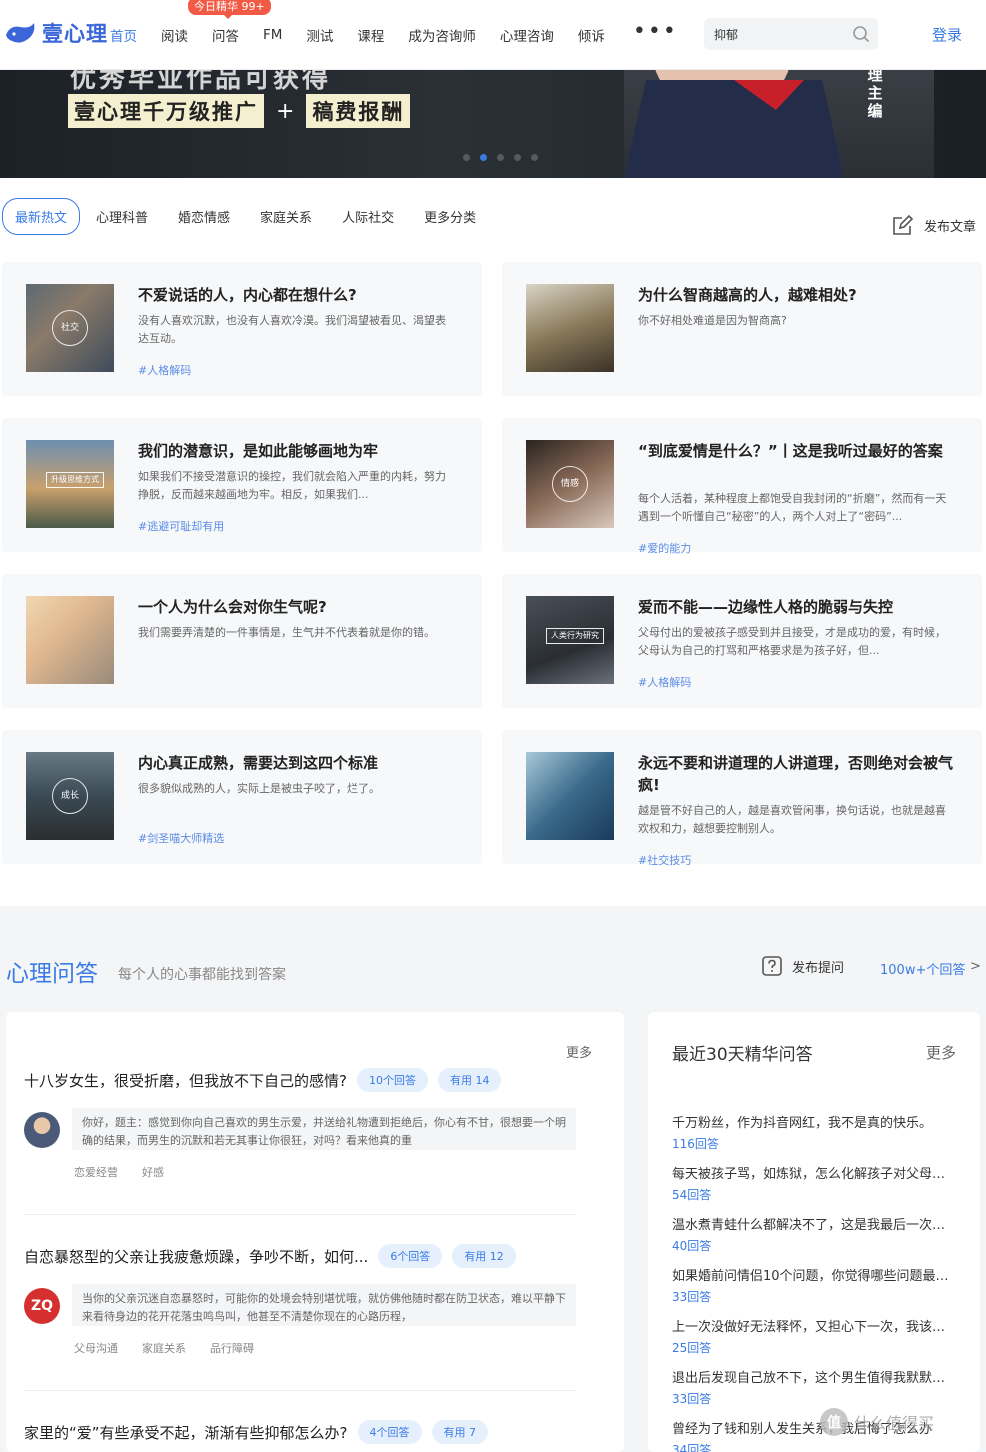 This screenshot has height=1452, width=986. I want to click on recent-qa-item: 上一次没做好无法释怀，又担心下一次，我该怎么办 25回答, so click(814, 1341).